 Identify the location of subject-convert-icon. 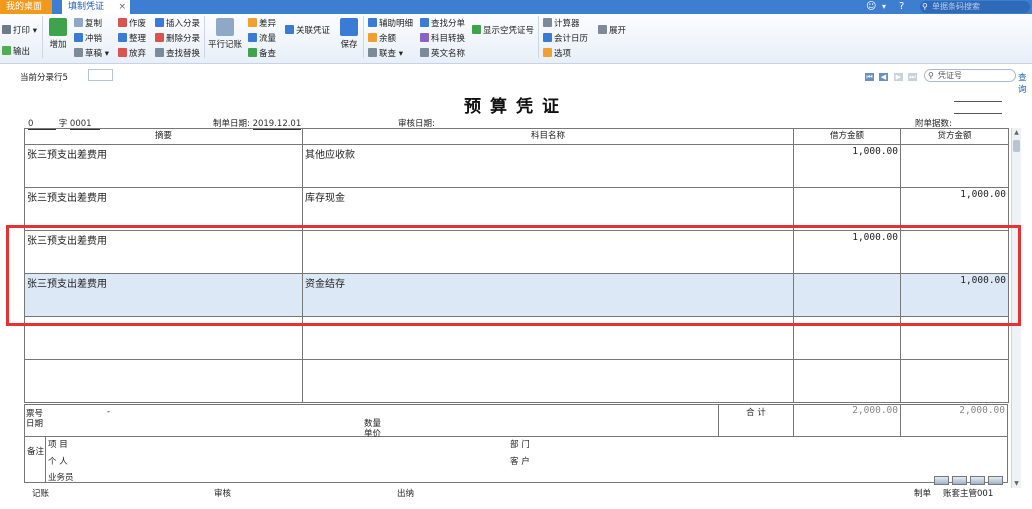
(424, 37).